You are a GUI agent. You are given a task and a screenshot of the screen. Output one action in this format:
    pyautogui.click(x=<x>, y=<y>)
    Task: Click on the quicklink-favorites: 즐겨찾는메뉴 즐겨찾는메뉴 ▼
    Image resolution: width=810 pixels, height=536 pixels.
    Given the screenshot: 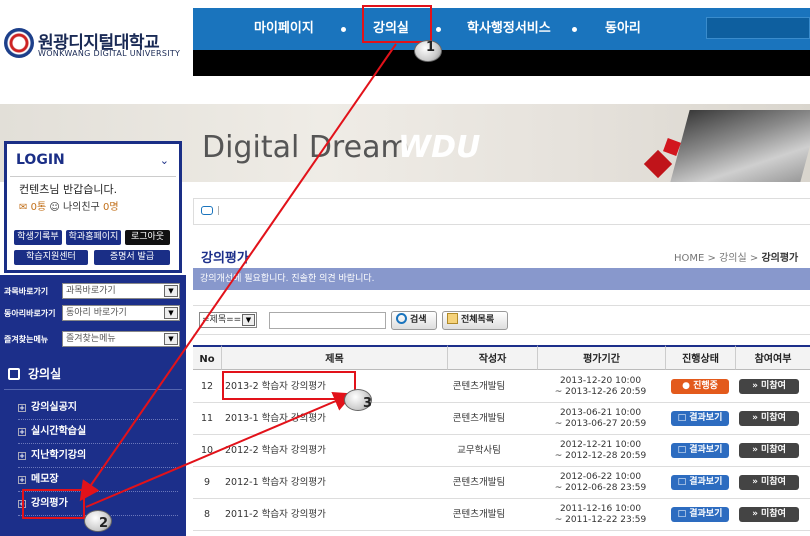 What is the action you would take?
    pyautogui.click(x=93, y=339)
    